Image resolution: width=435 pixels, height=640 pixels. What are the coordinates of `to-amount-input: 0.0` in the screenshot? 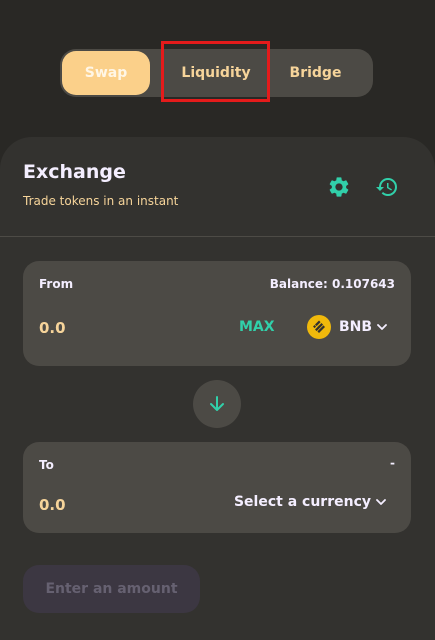 It's located at (52, 505).